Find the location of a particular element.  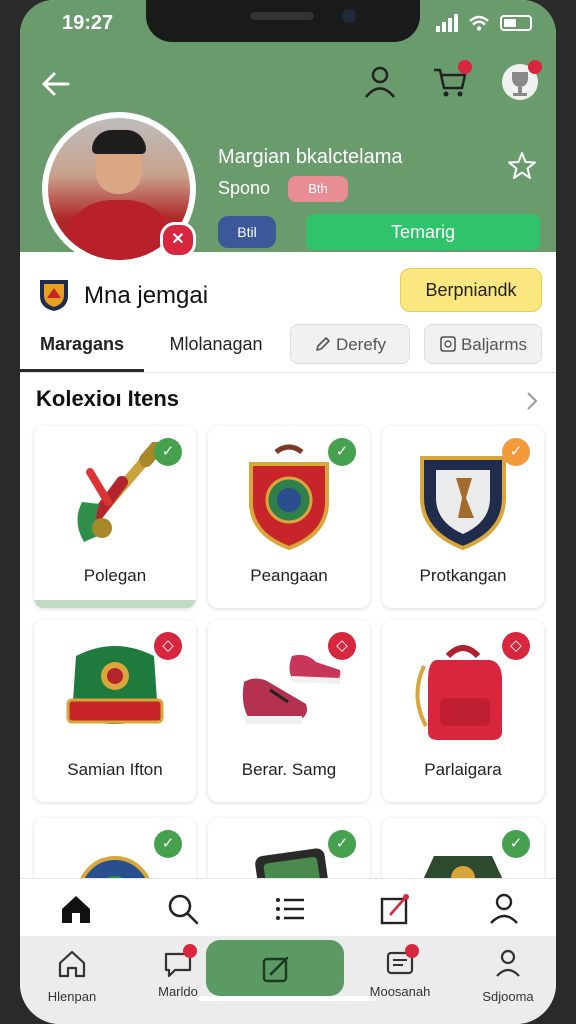

bottom-tab-edit is located at coordinates (276, 981).